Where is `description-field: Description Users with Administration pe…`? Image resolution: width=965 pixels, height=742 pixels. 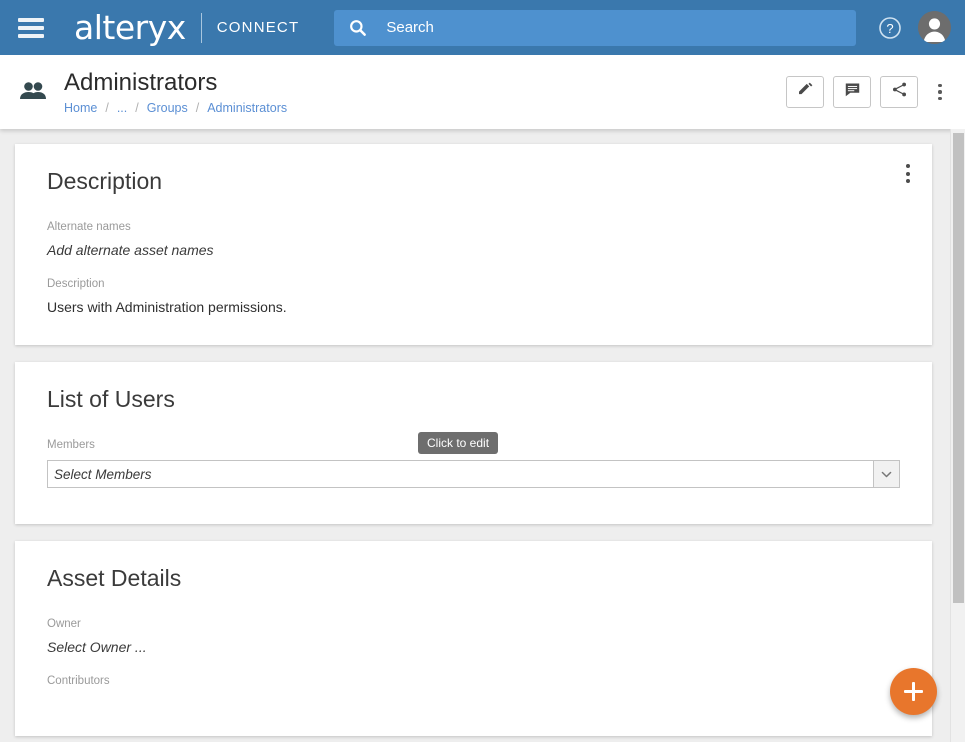 description-field: Description Users with Administration pe… is located at coordinates (473, 296).